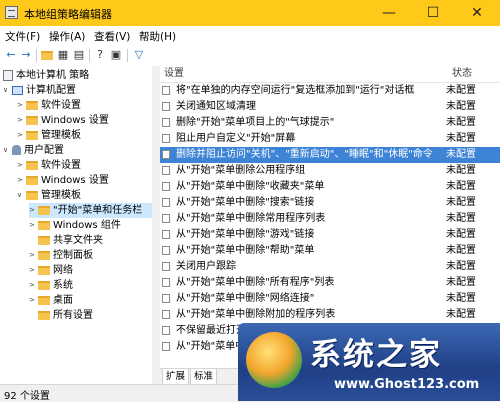 The height and width of the screenshot is (402, 500). Describe the element at coordinates (112, 36) in the screenshot. I see `menu-view: 查看(V)` at that location.